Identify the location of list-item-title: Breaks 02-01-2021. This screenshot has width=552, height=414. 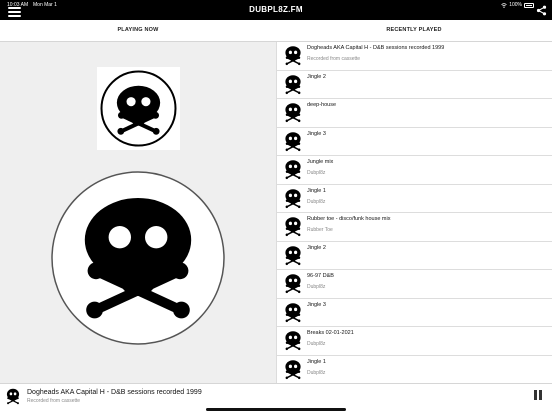
(330, 333).